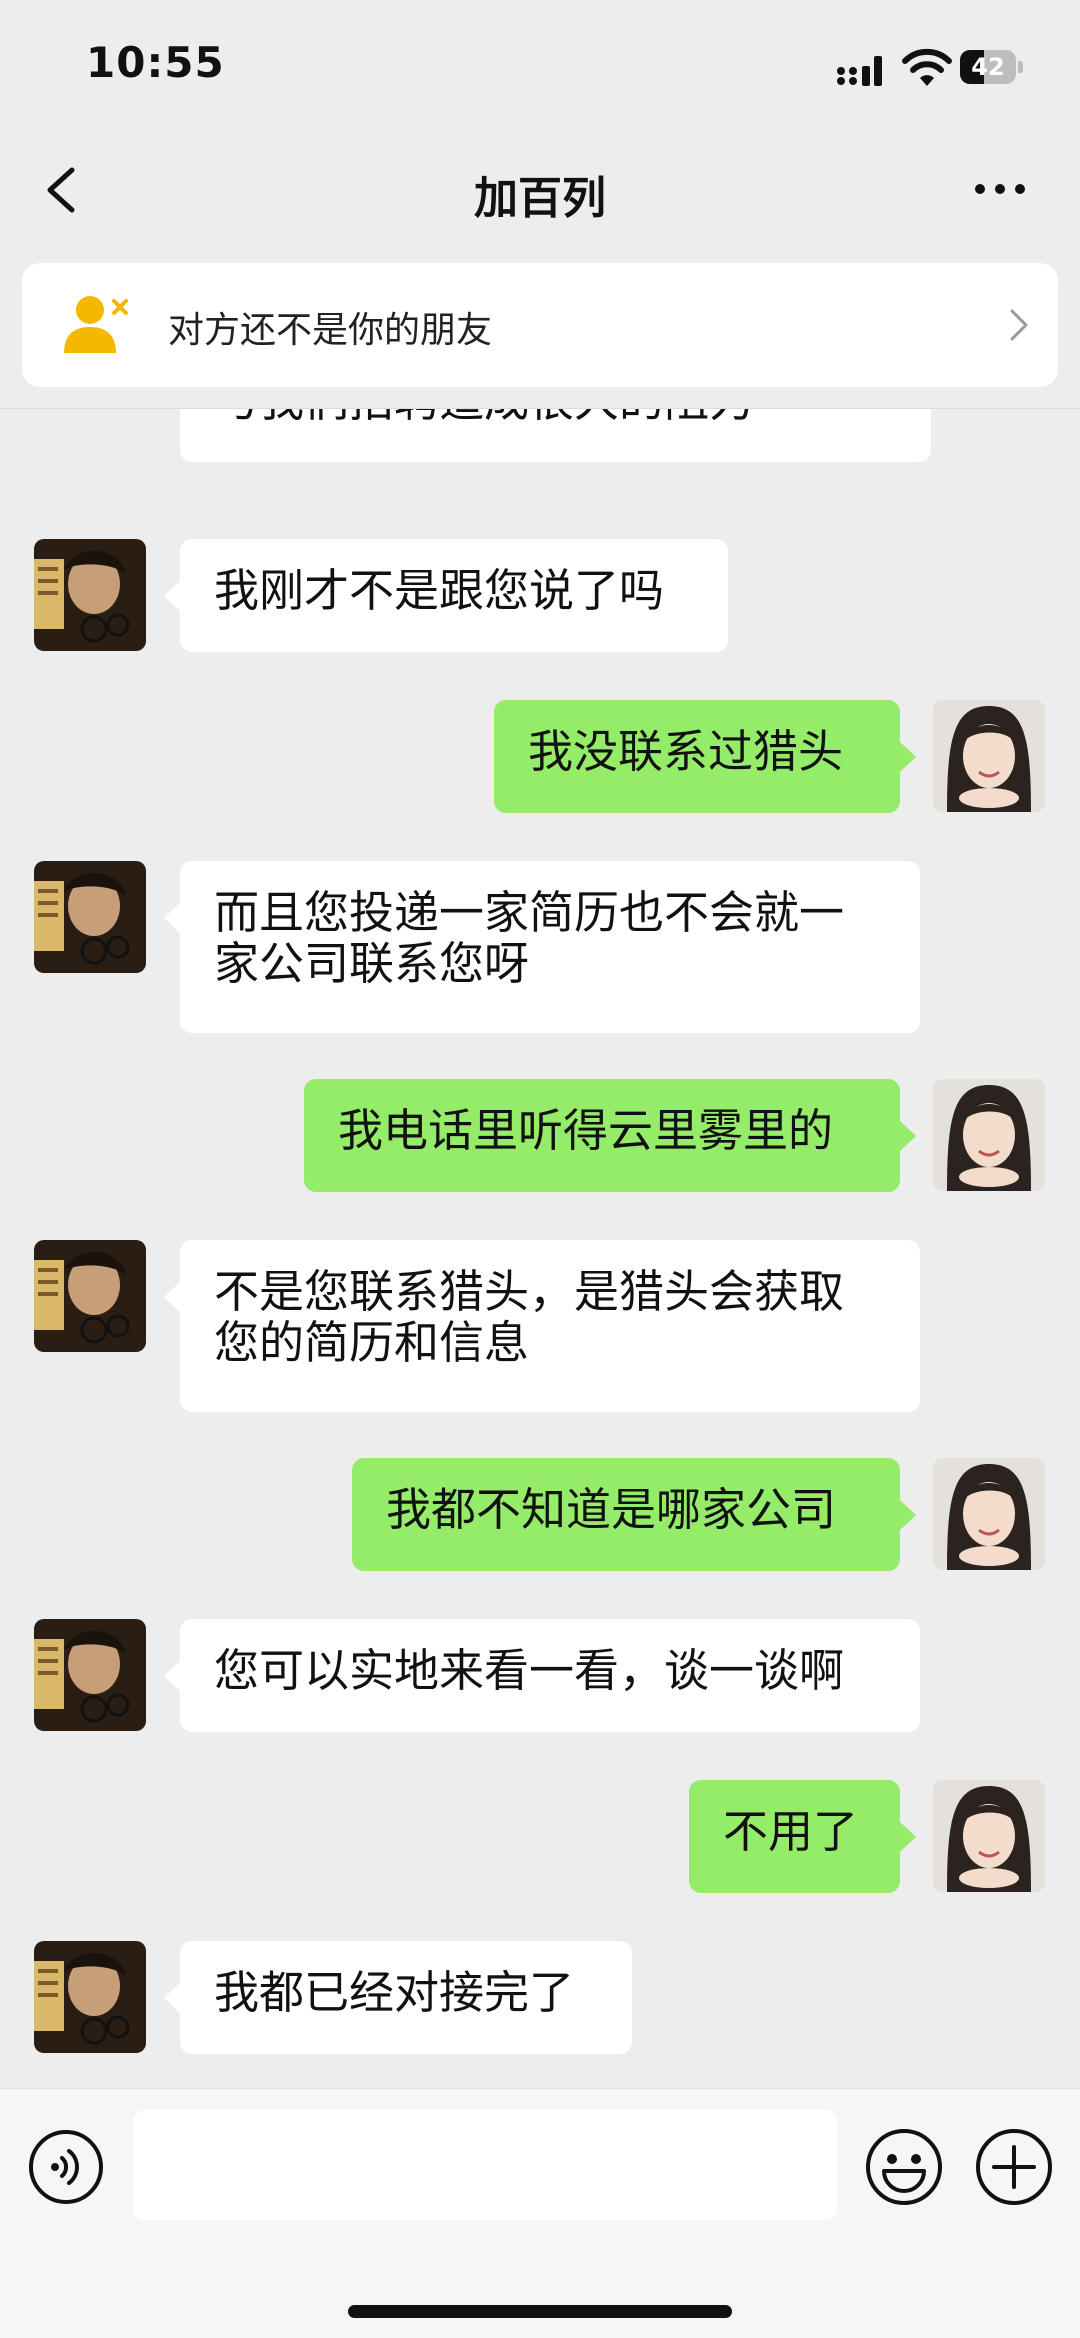 The width and height of the screenshot is (1080, 2338). What do you see at coordinates (96, 324) in the screenshot?
I see `add-user-icon` at bounding box center [96, 324].